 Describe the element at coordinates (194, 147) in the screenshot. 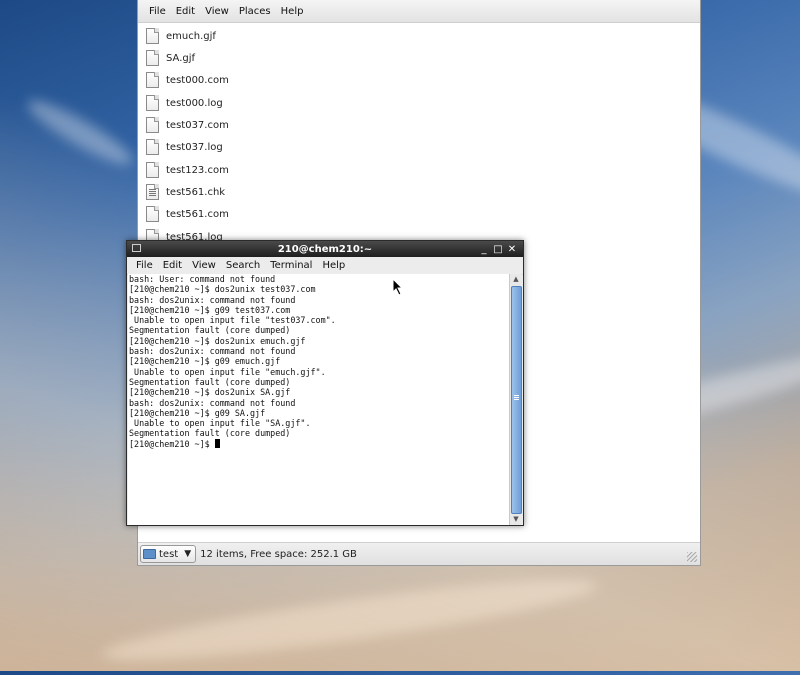

I see `file-name: test037.log` at that location.